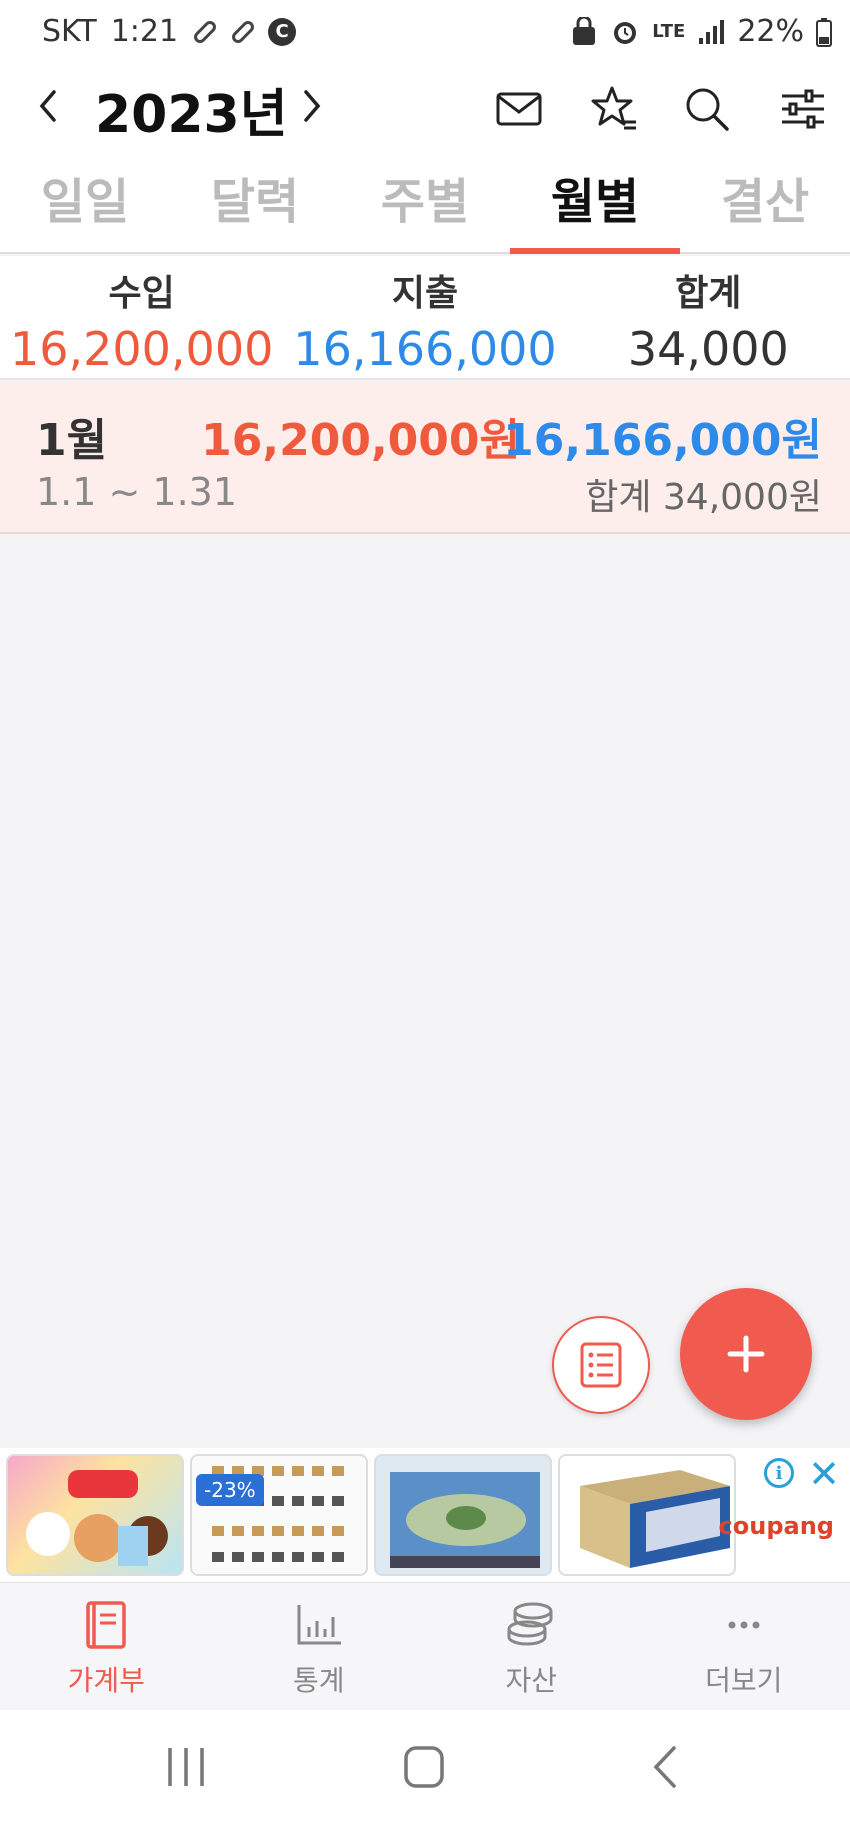 Image resolution: width=850 pixels, height=1823 pixels. What do you see at coordinates (141, 293) in the screenshot?
I see `income-label: 수입` at bounding box center [141, 293].